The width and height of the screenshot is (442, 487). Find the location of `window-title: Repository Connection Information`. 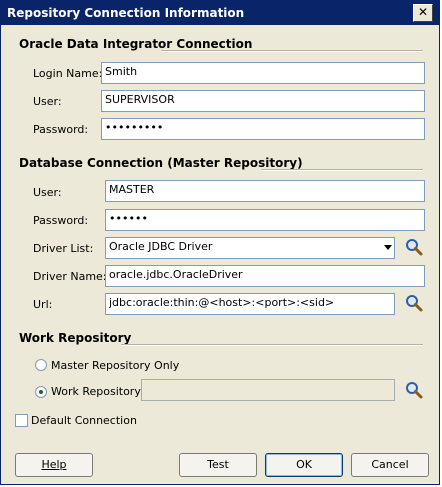

window-title: Repository Connection Information is located at coordinates (126, 13).